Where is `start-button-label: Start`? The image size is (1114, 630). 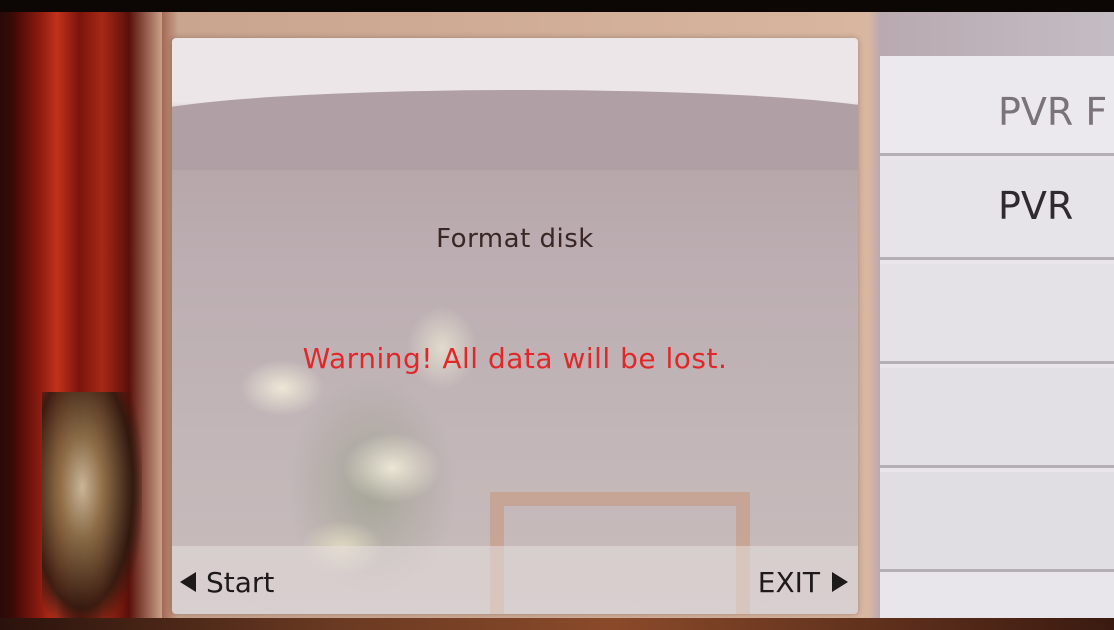
start-button-label: Start is located at coordinates (240, 582).